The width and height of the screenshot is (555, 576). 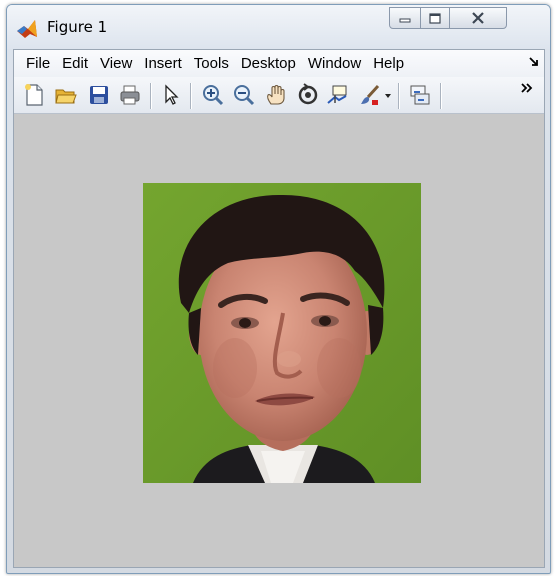 What do you see at coordinates (99, 95) in the screenshot?
I see `save-icon` at bounding box center [99, 95].